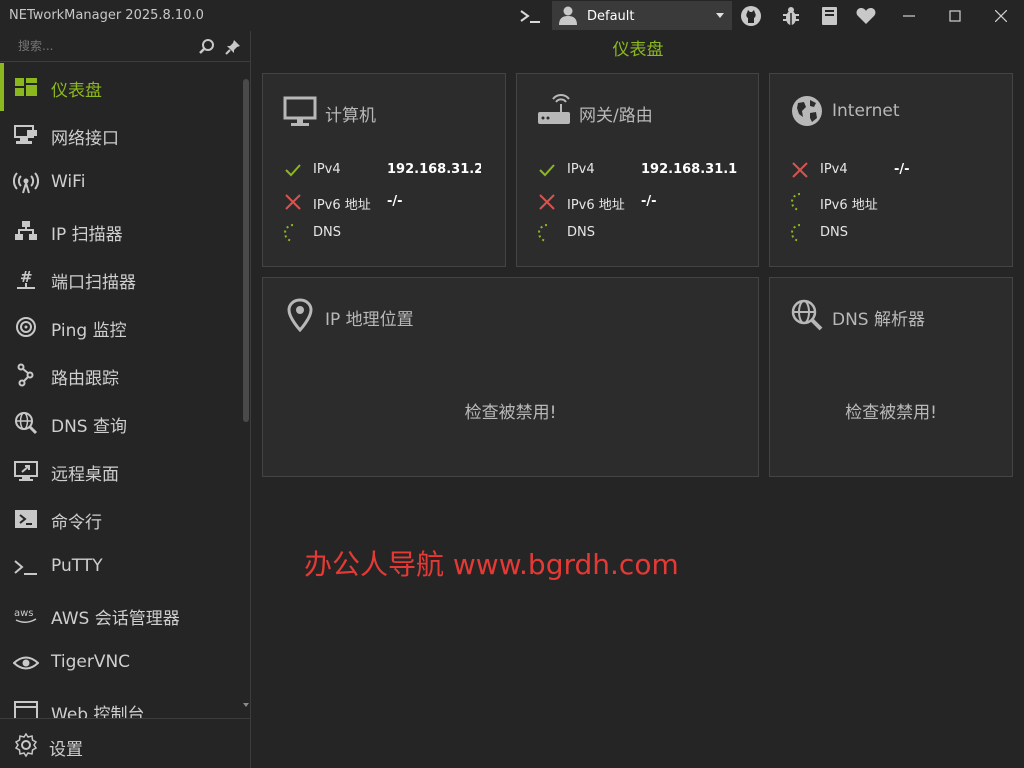 The image size is (1024, 768). I want to click on maximize-icon, so click(955, 16).